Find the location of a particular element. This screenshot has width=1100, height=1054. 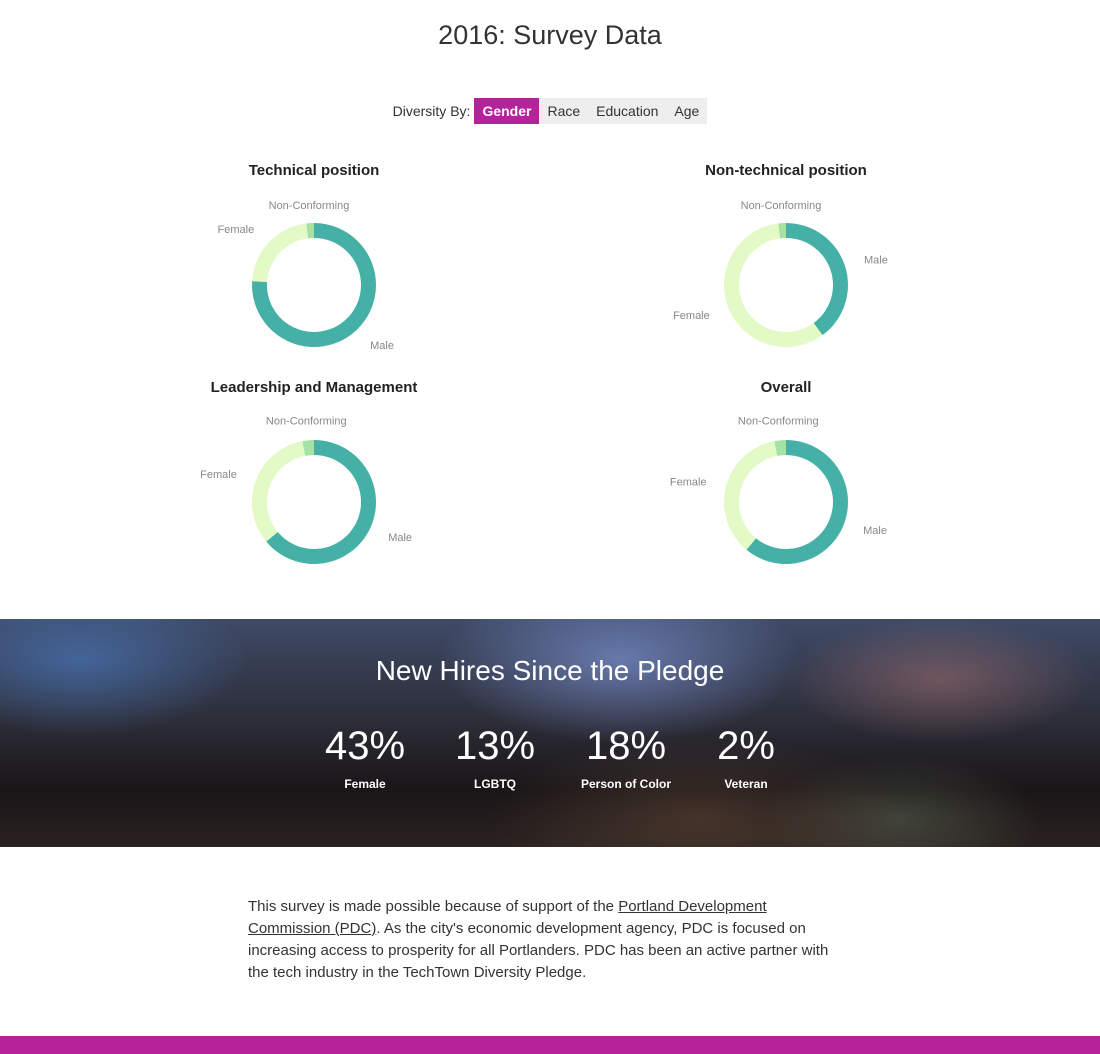

stat-label: Female is located at coordinates (365, 784).